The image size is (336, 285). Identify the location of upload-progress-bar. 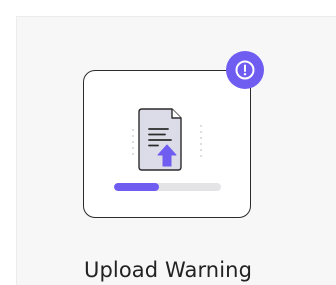
(167, 187).